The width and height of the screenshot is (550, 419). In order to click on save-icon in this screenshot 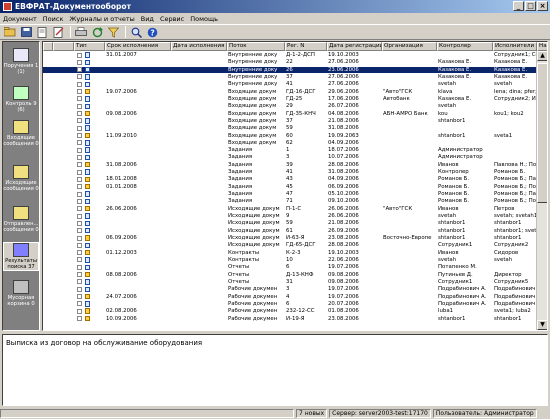, I will do `click(26, 32)`.